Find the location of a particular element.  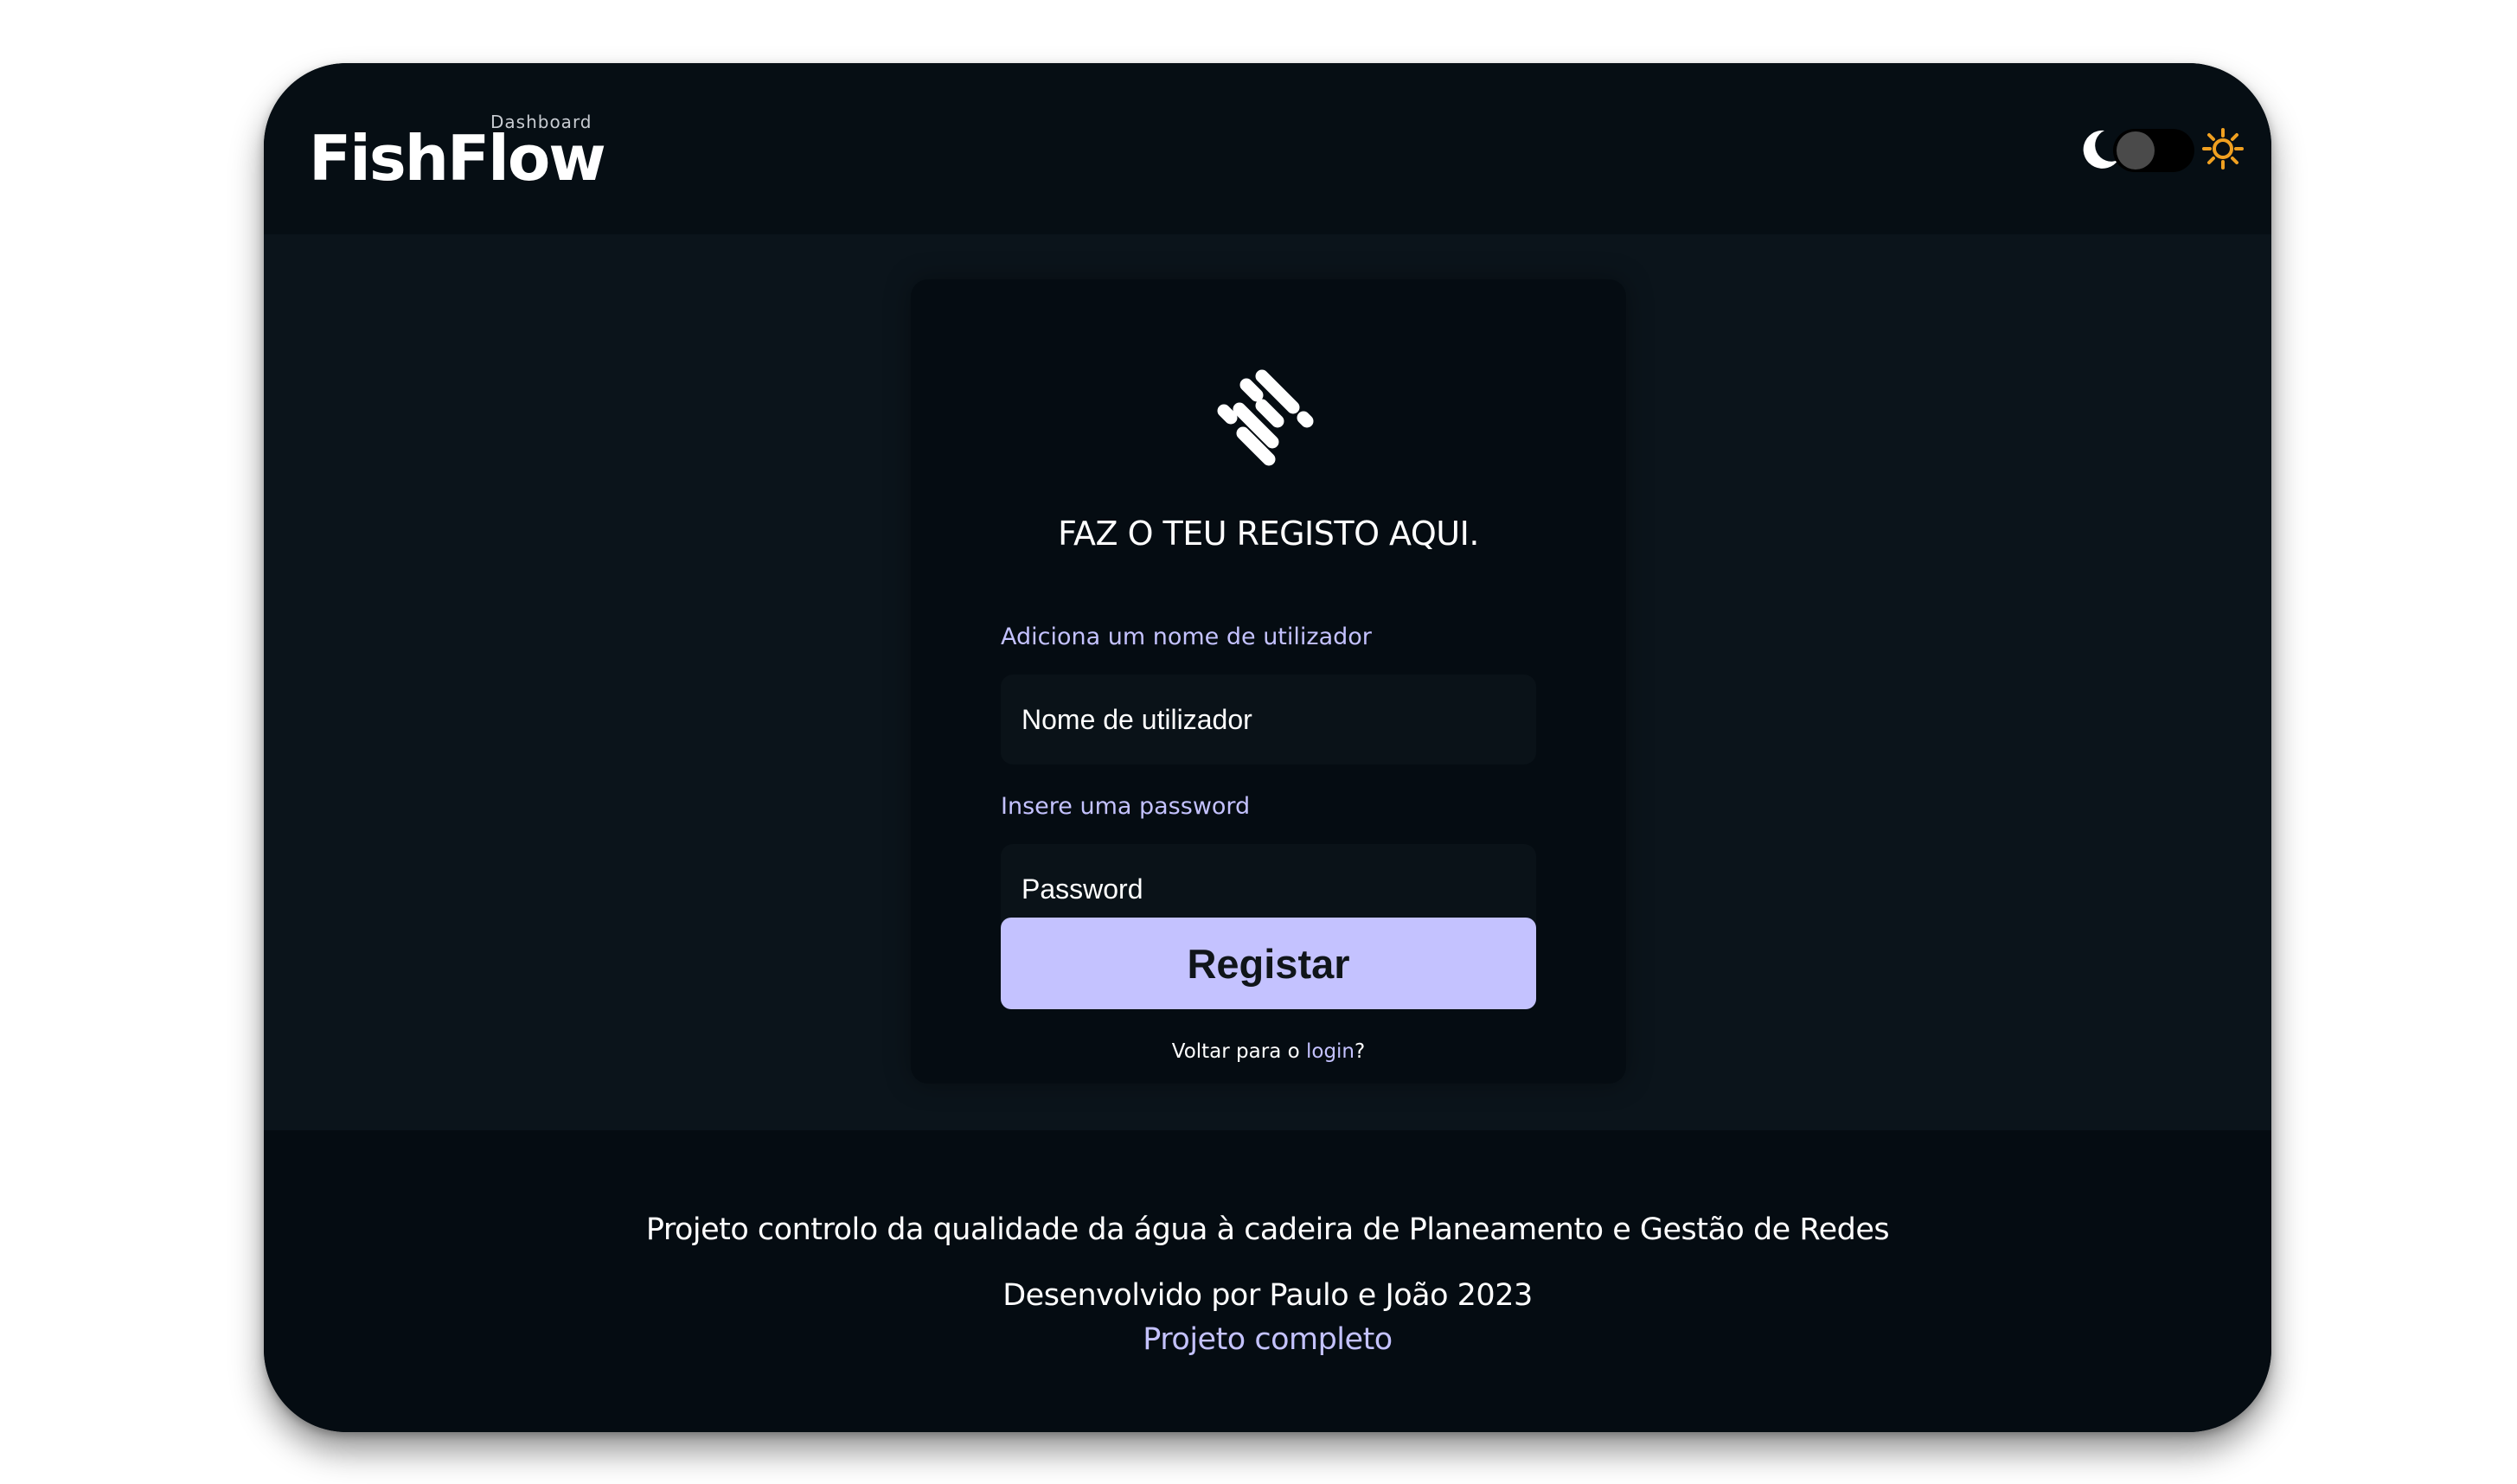

password-label: Insere uma password is located at coordinates (1126, 806).